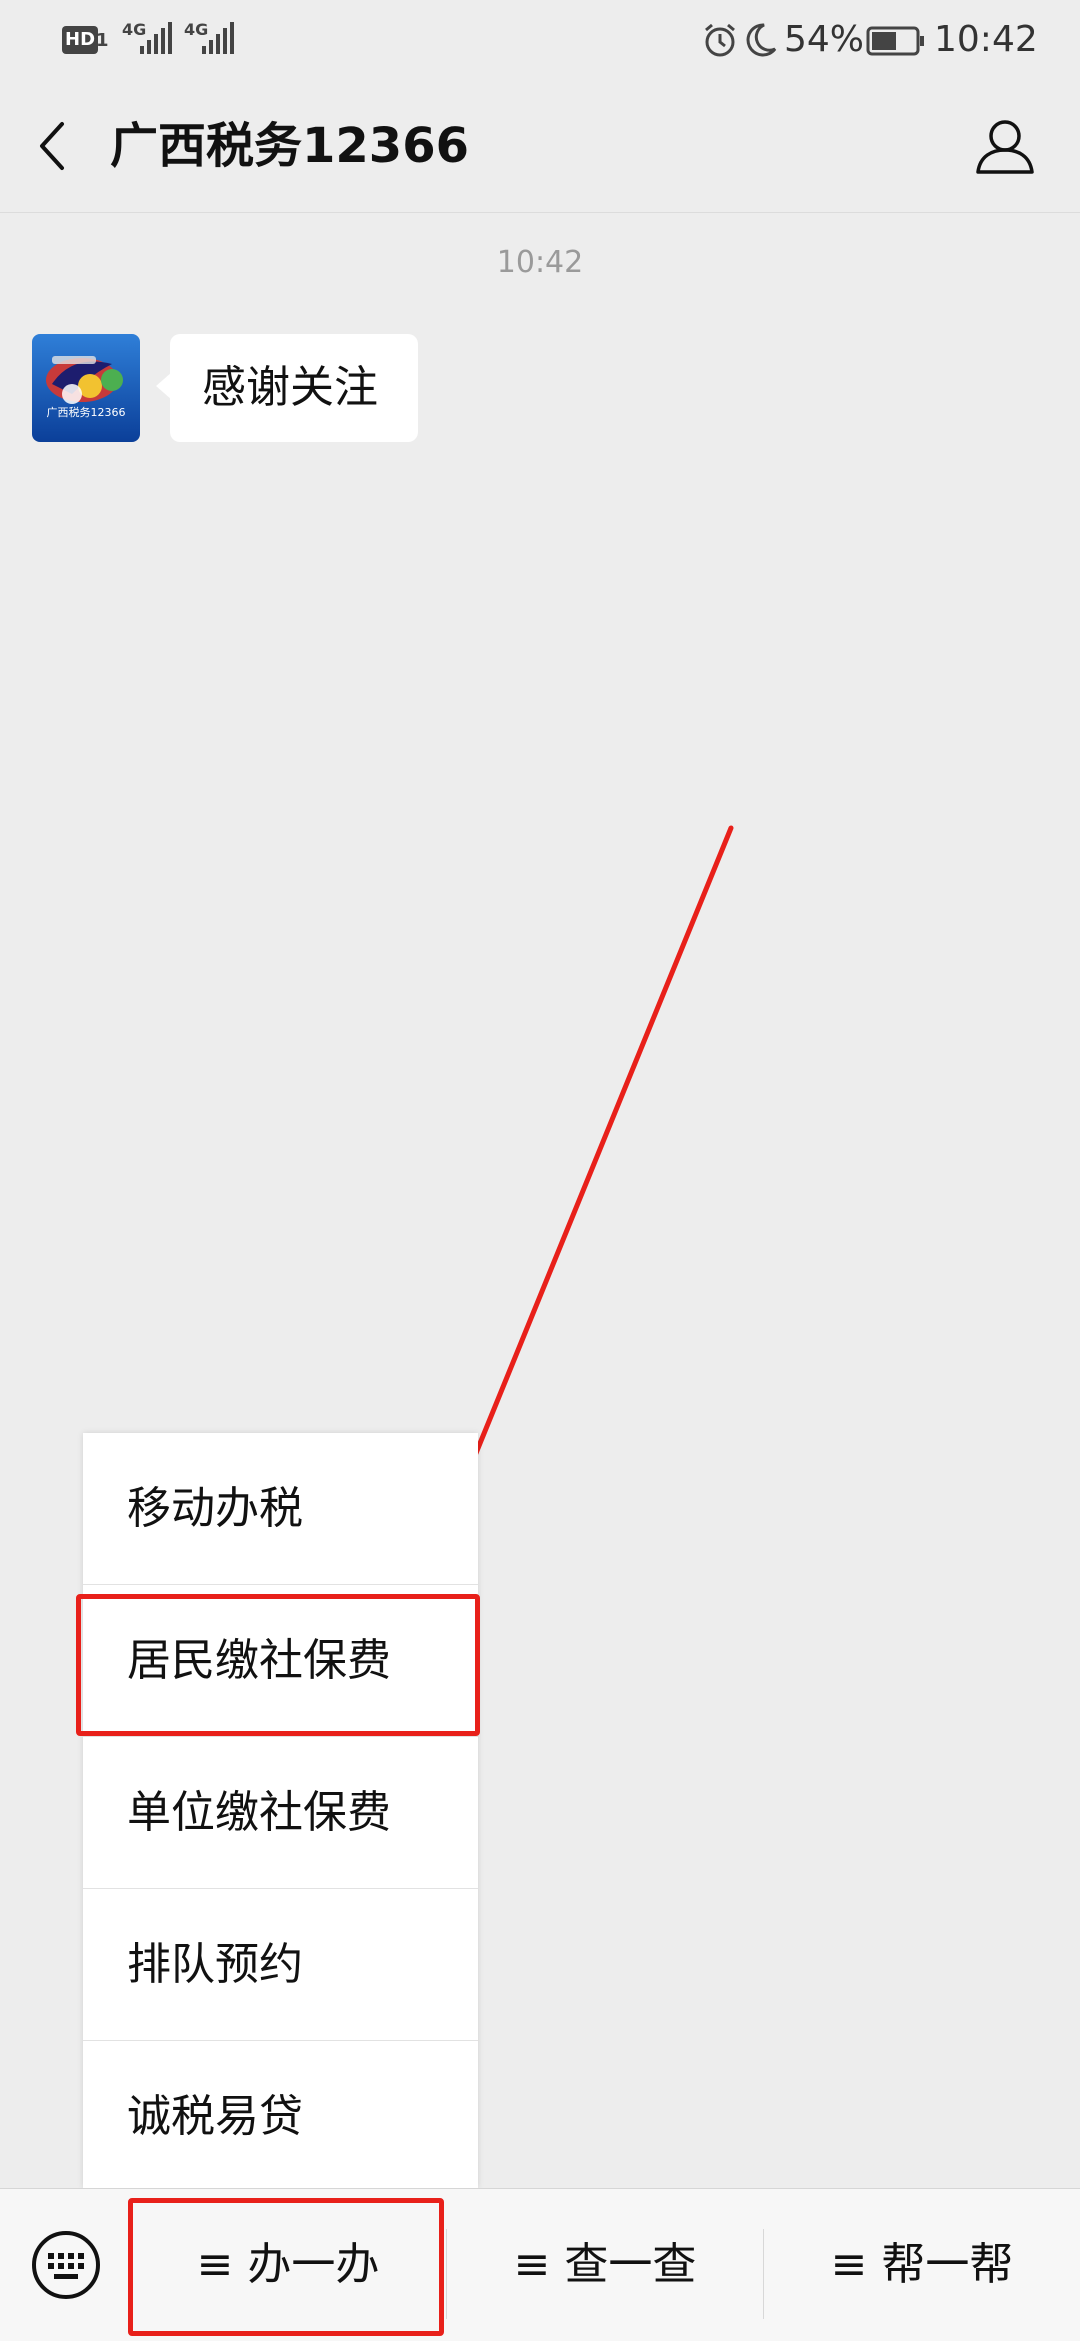 Image resolution: width=1080 pixels, height=2341 pixels. What do you see at coordinates (286, 2267) in the screenshot?
I see `highlight-box-bottom-tab` at bounding box center [286, 2267].